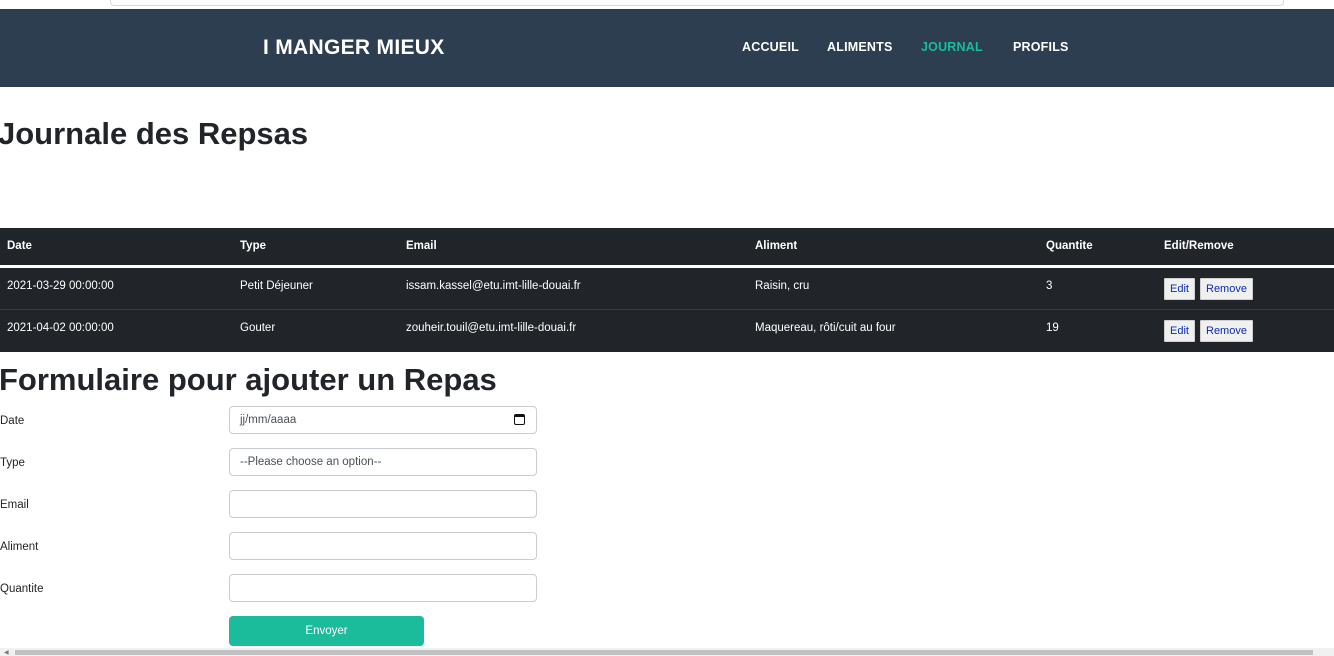 Image resolution: width=1334 pixels, height=656 pixels. What do you see at coordinates (60, 328) in the screenshot?
I see `cell-date: 2021-04-02 00:00:00` at bounding box center [60, 328].